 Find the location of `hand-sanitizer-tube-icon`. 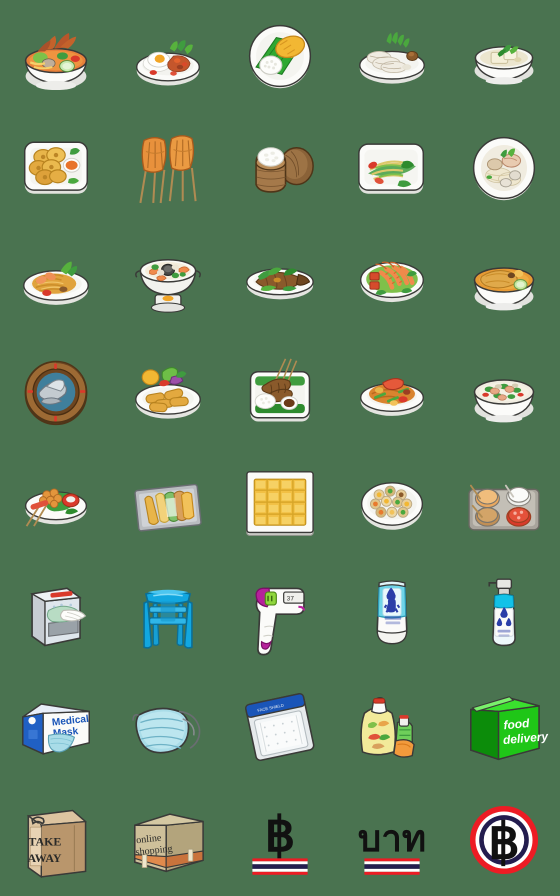

hand-sanitizer-tube-icon is located at coordinates (392, 612).